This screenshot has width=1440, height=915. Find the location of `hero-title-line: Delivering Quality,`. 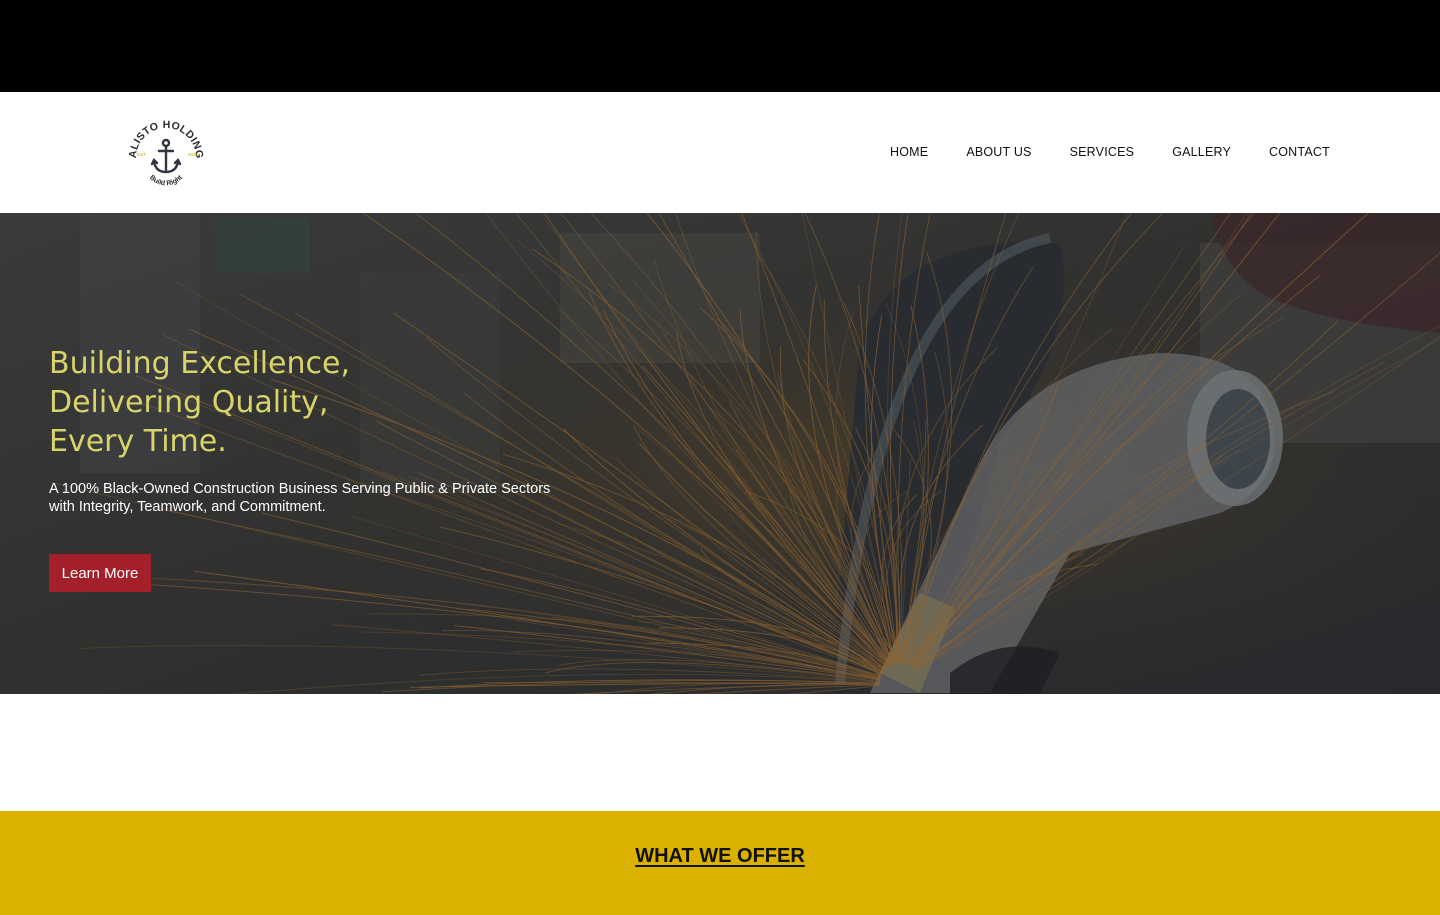

hero-title-line: Delivering Quality, is located at coordinates (189, 402).